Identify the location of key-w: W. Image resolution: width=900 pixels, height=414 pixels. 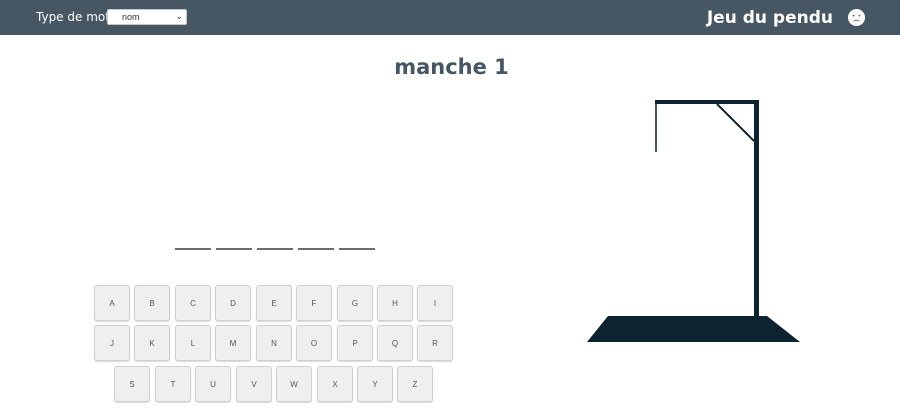
(294, 384).